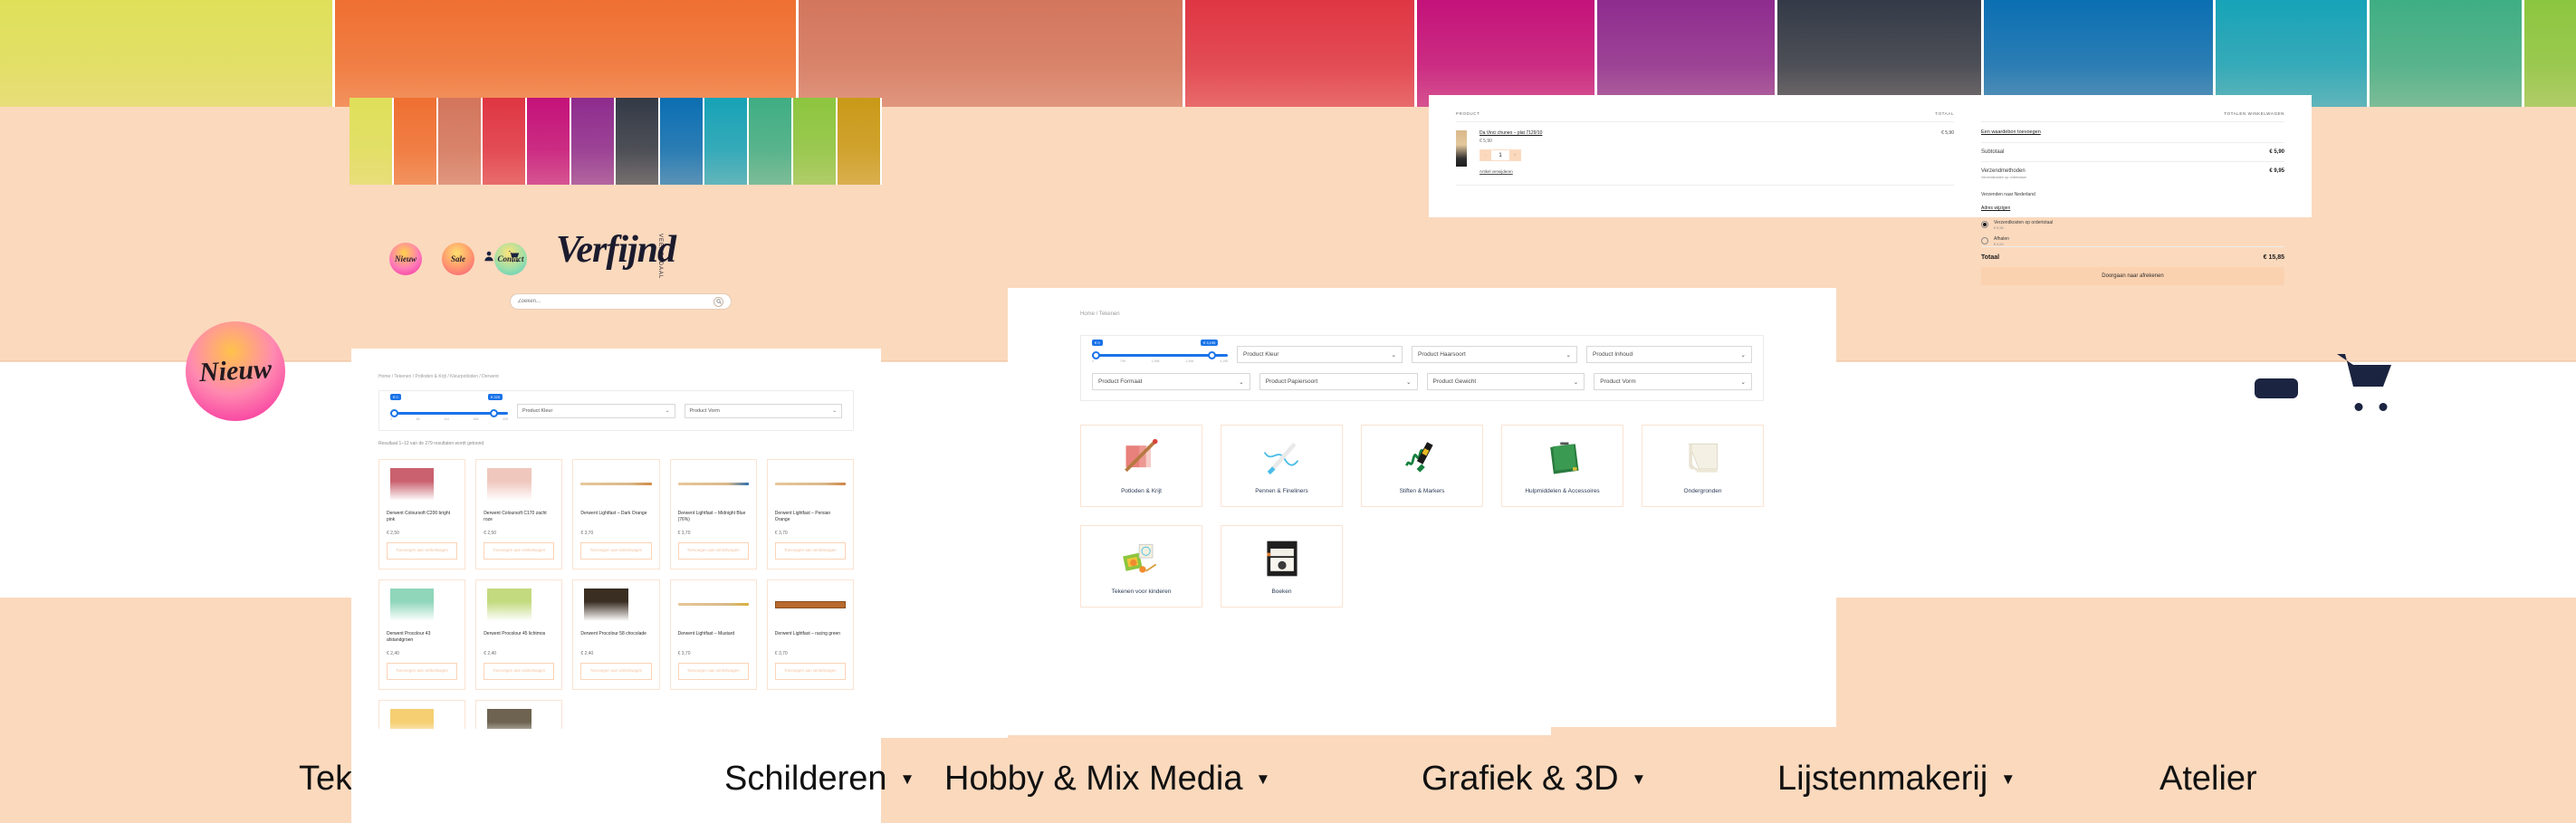  Describe the element at coordinates (682, 141) in the screenshot. I see `swatch-blue` at that location.